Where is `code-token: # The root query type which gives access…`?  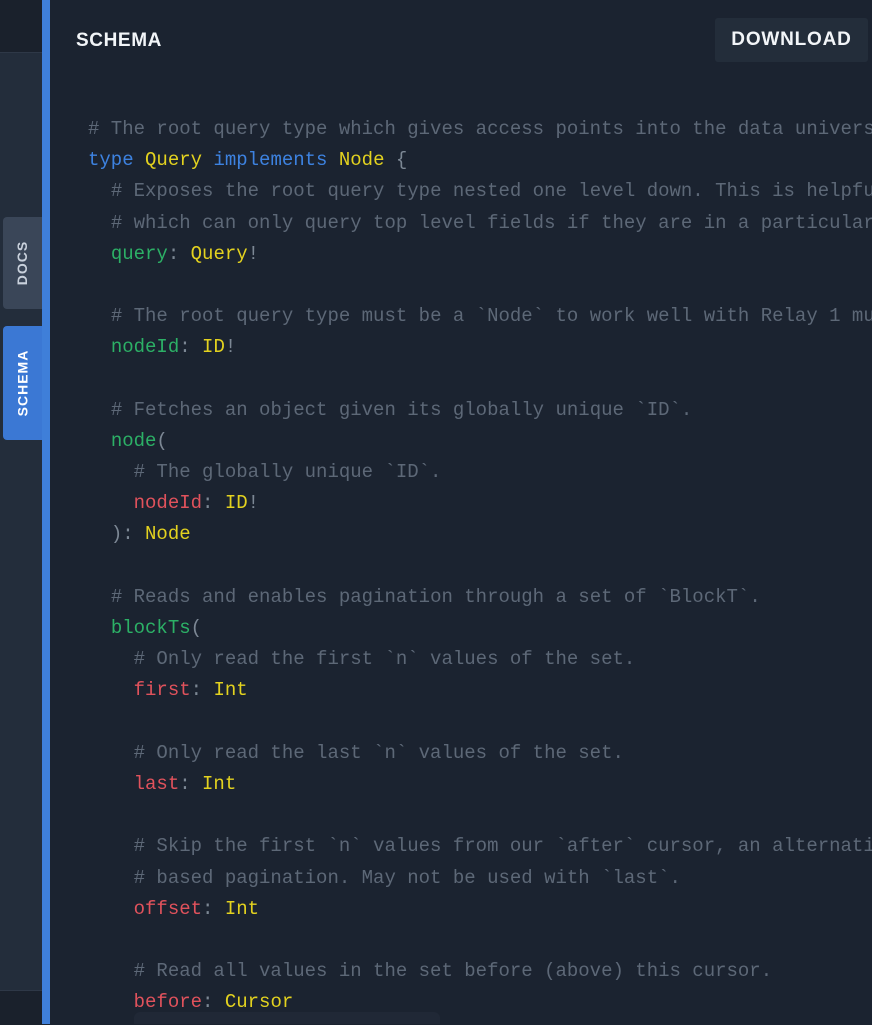
code-token: # The root query type which gives access… is located at coordinates (480, 129).